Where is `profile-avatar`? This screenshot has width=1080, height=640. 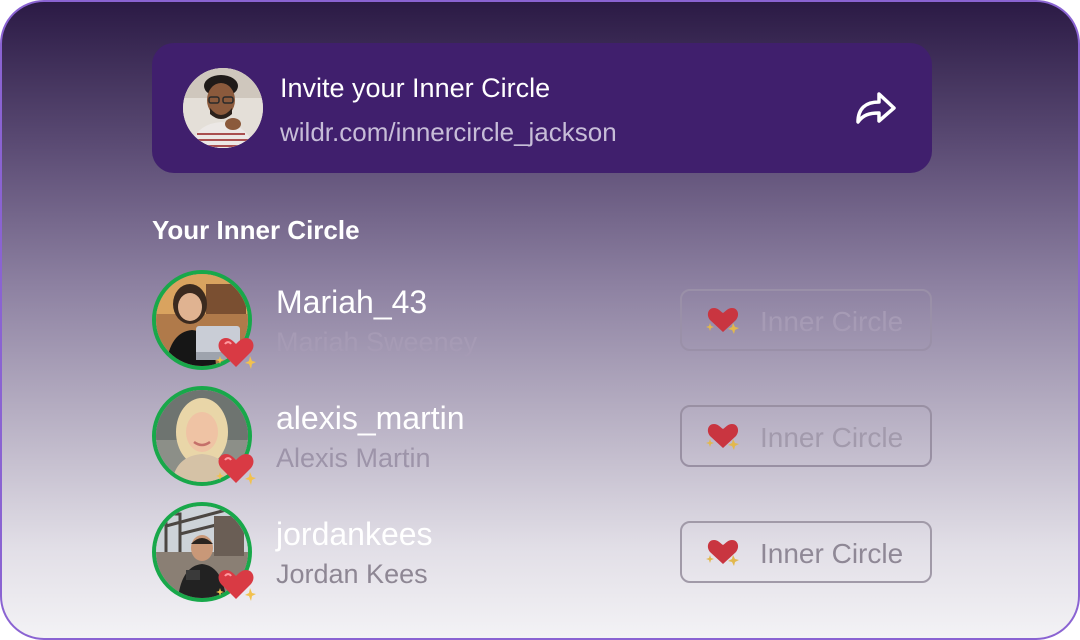
profile-avatar is located at coordinates (223, 108).